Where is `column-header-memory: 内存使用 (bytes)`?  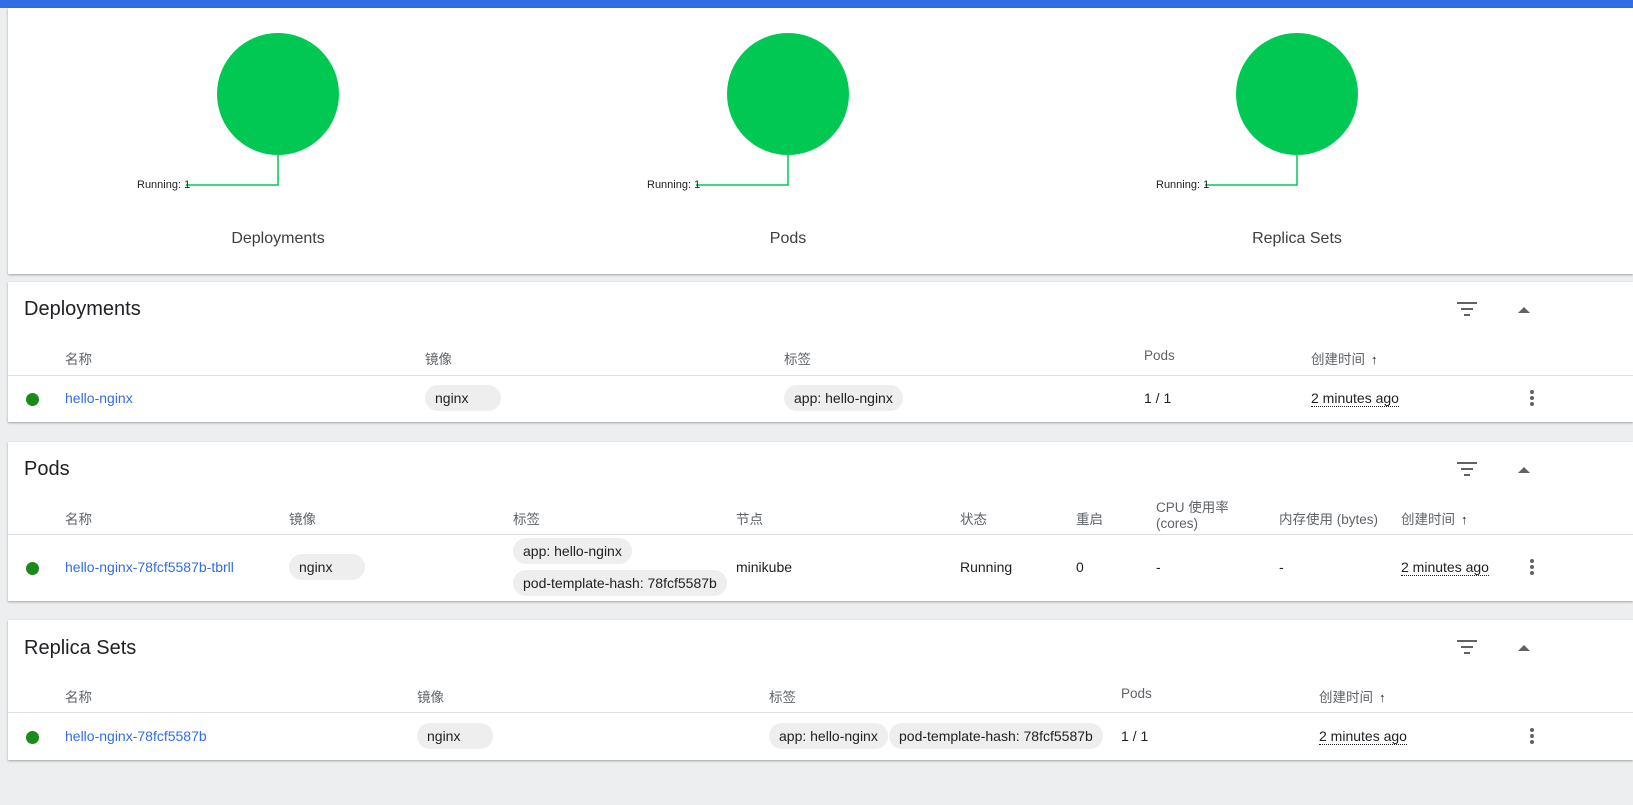 column-header-memory: 内存使用 (bytes) is located at coordinates (1329, 519).